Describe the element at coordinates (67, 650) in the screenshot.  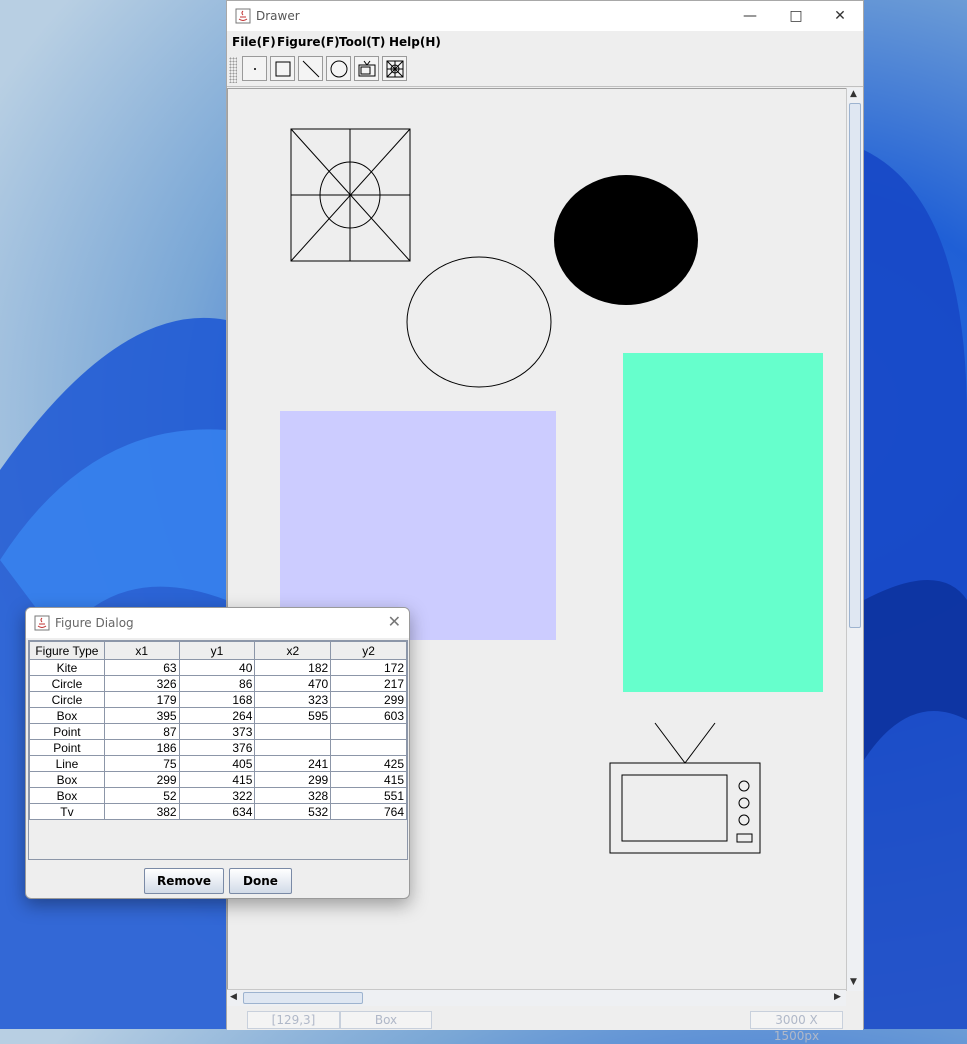
I see `column-header: Figure Type` at that location.